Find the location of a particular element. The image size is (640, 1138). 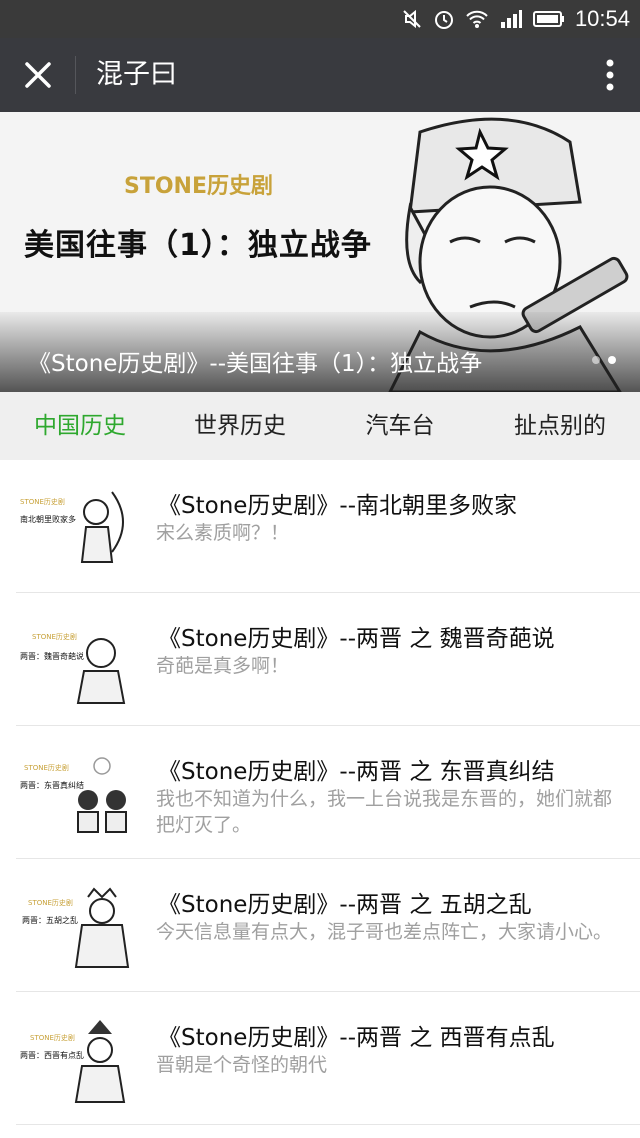

banner-caption: 《Stone历史剧》--美国往事（1）：独立战争 is located at coordinates (255, 364).